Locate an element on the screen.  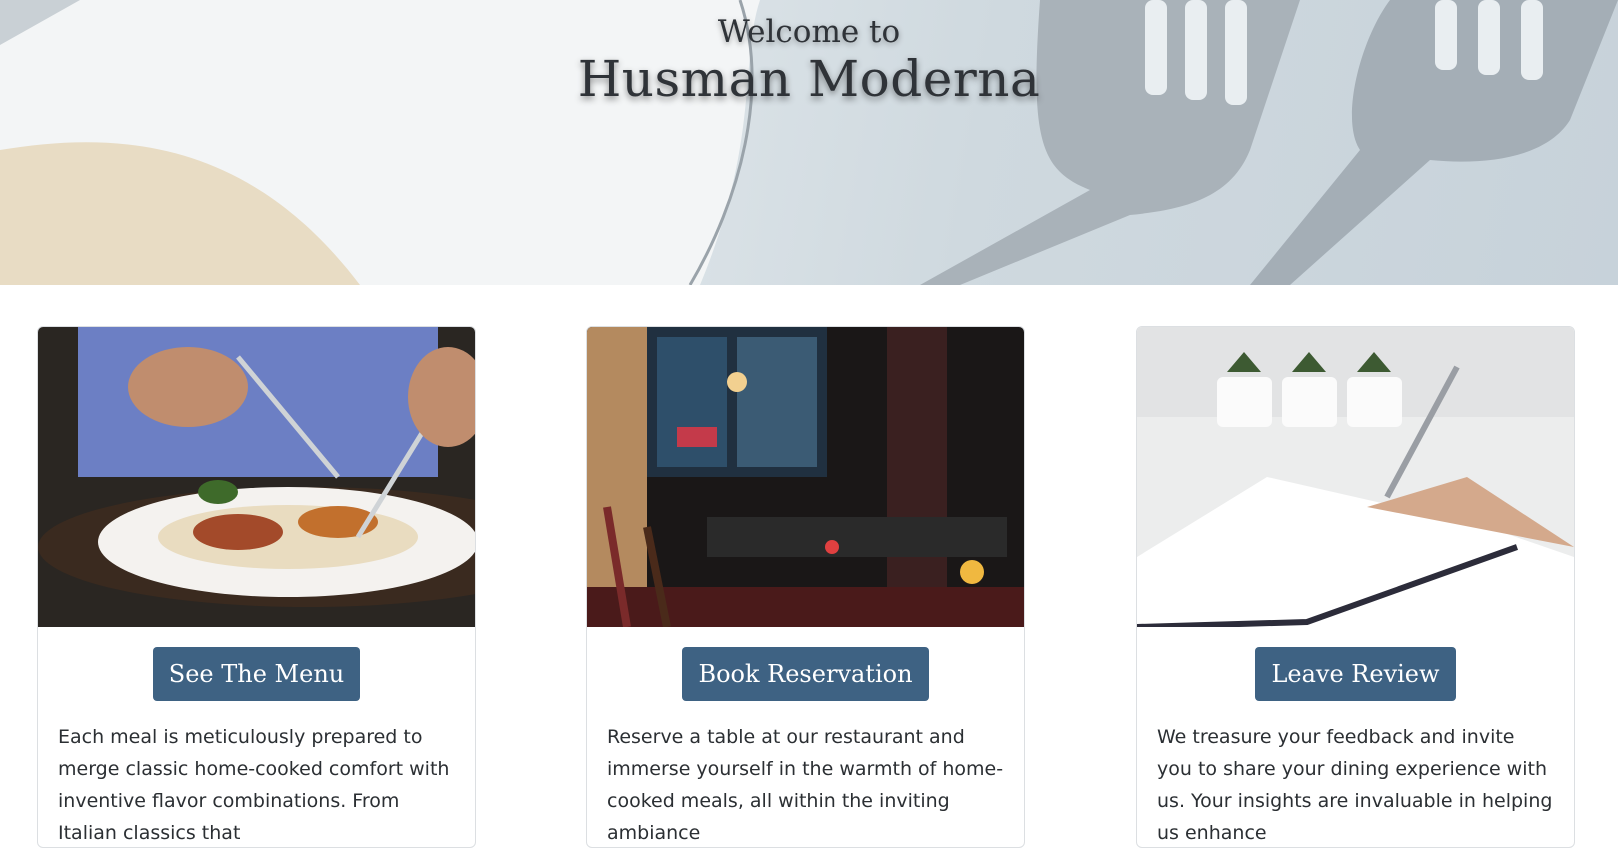
writing-notebook-image is located at coordinates (1355, 477).